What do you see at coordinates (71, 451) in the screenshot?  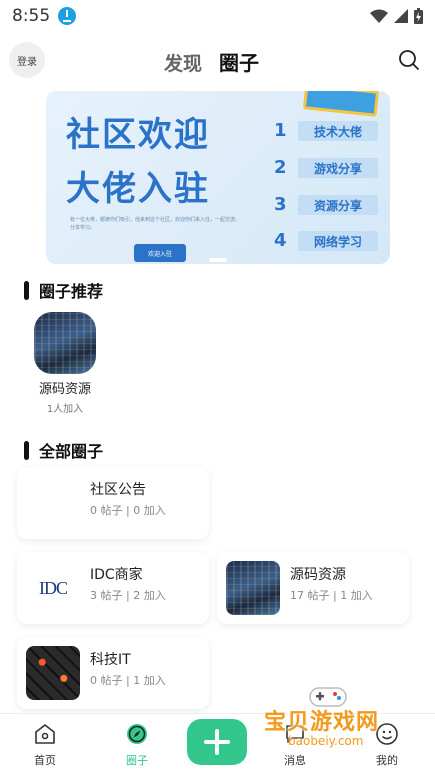 I see `all-circles-section-title: 全部圈子` at bounding box center [71, 451].